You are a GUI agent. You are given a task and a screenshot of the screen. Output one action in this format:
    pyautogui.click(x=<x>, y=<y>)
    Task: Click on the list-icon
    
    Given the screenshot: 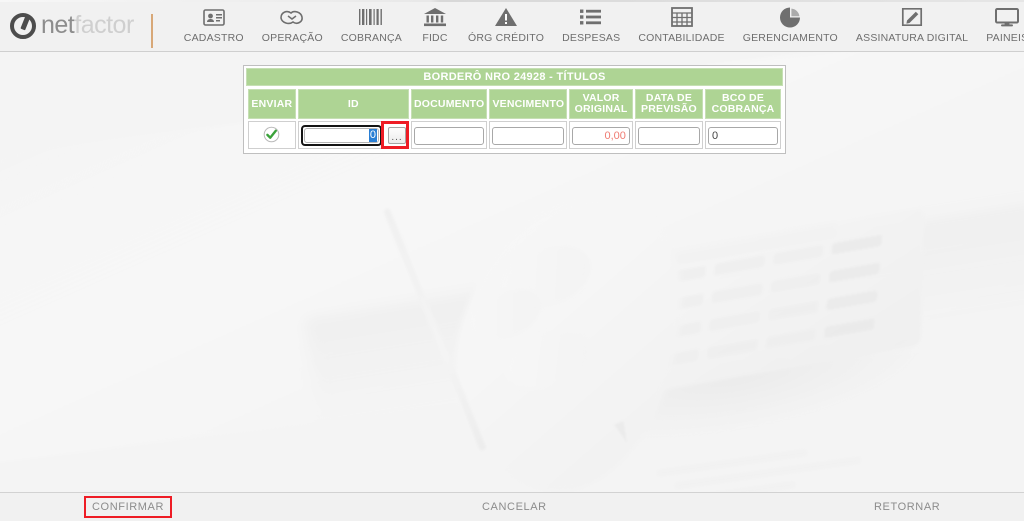 What is the action you would take?
    pyautogui.click(x=591, y=17)
    